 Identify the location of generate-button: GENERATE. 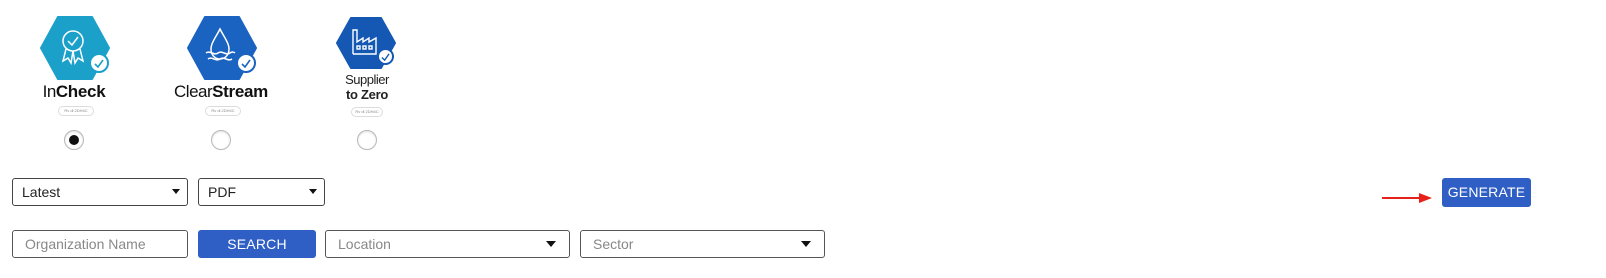
(1486, 192).